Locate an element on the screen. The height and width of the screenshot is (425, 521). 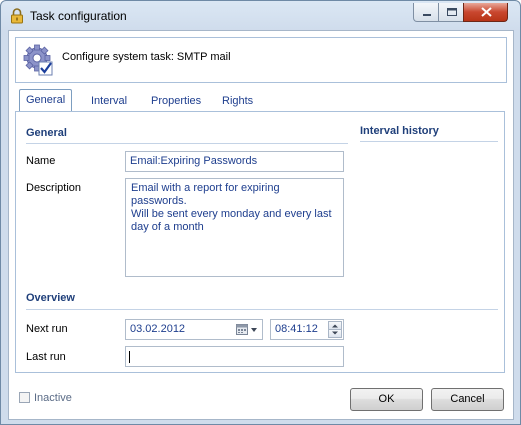
next-run-label: Next run is located at coordinates (47, 329).